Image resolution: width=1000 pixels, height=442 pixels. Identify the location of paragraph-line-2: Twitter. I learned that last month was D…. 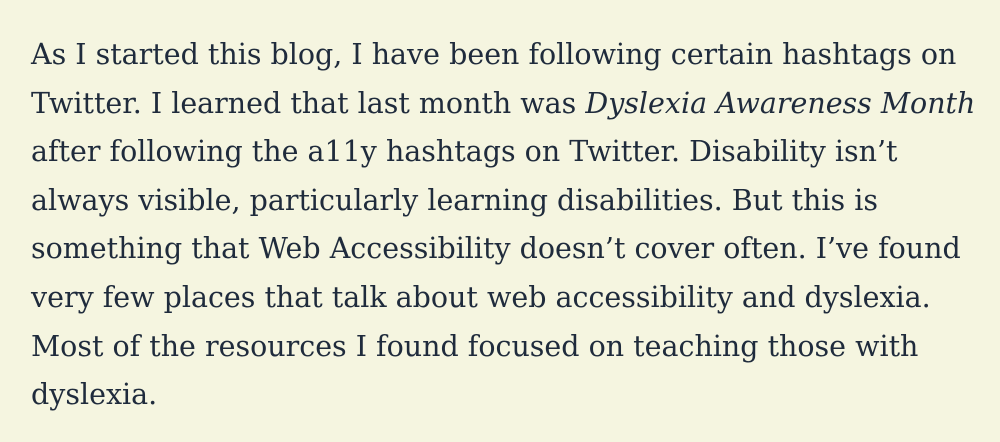
(506, 104).